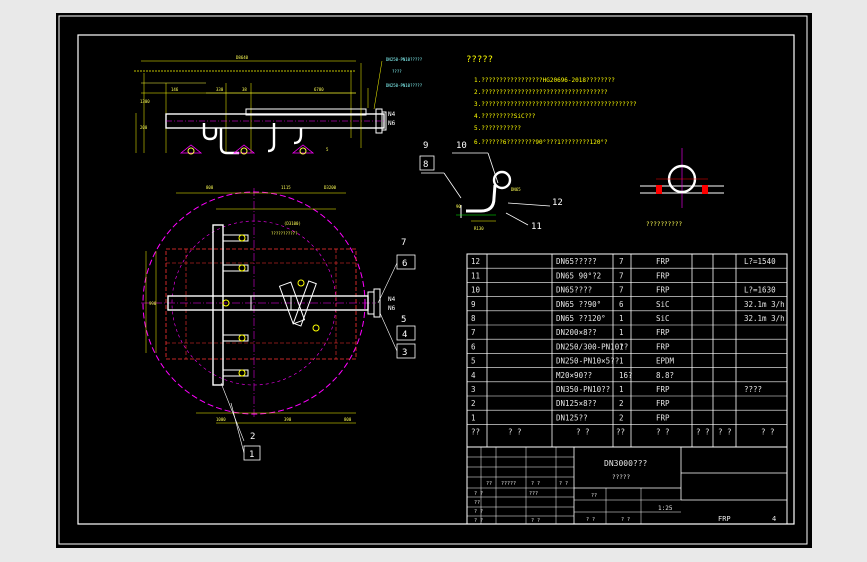 Image resolution: width=867 pixels, height=562 pixels. Describe the element at coordinates (760, 290) in the screenshot. I see `table-cell-note: L?=1630` at that location.